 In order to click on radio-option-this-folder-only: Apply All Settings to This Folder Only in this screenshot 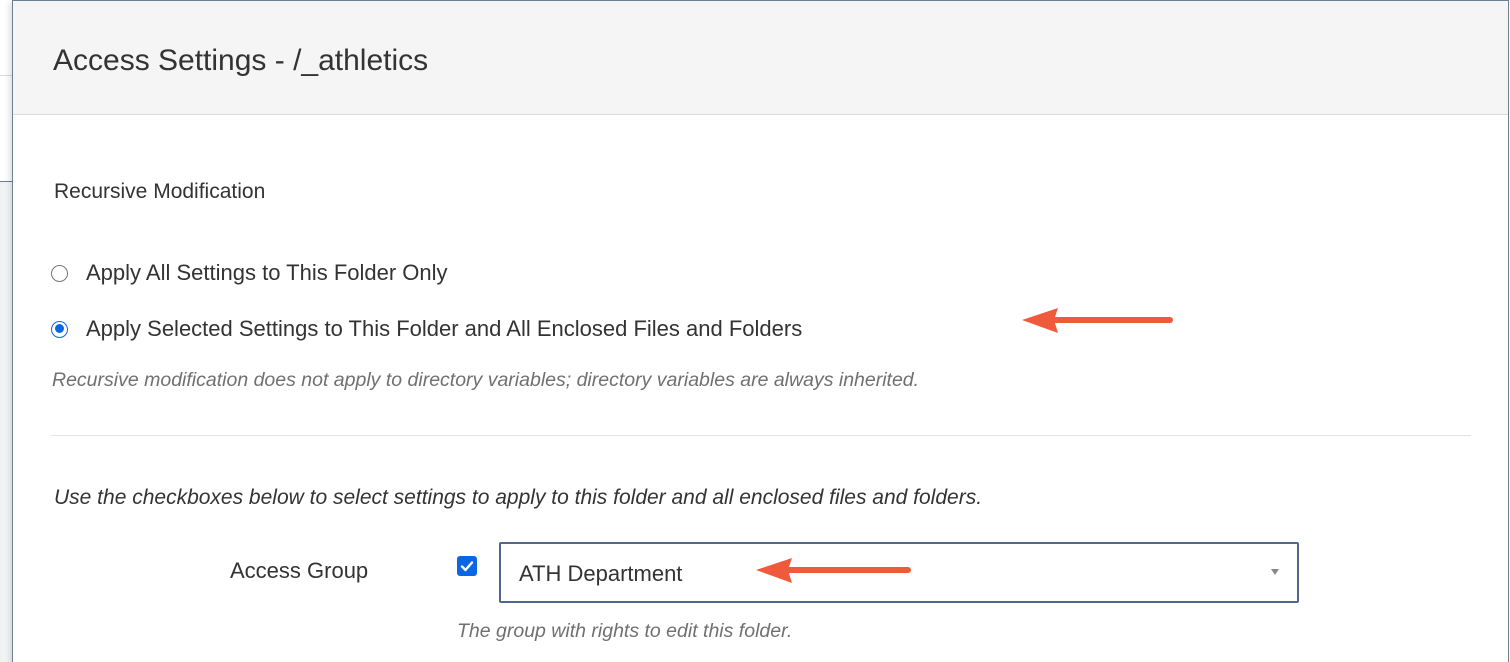, I will do `click(249, 273)`.